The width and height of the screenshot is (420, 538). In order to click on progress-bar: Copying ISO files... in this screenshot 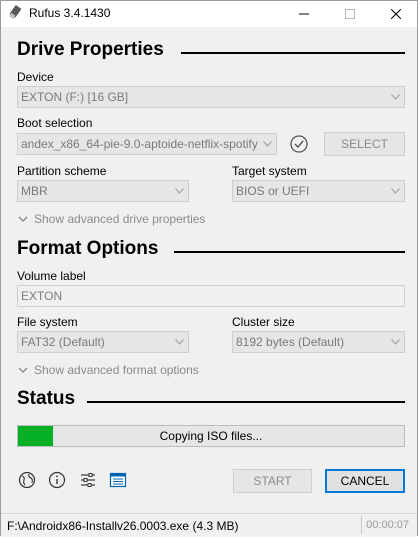, I will do `click(211, 436)`.